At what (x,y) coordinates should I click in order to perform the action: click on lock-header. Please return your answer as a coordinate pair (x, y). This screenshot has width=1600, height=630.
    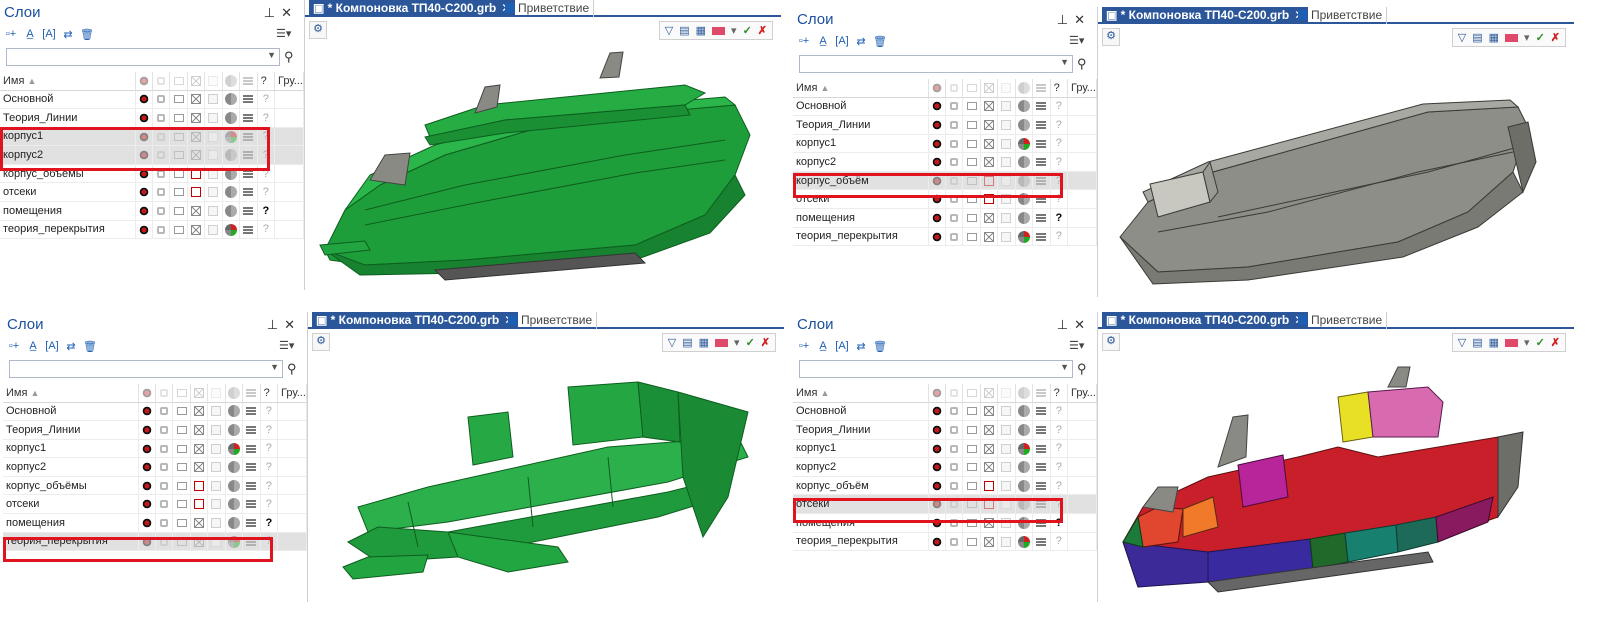
    Looking at the image, I should click on (954, 88).